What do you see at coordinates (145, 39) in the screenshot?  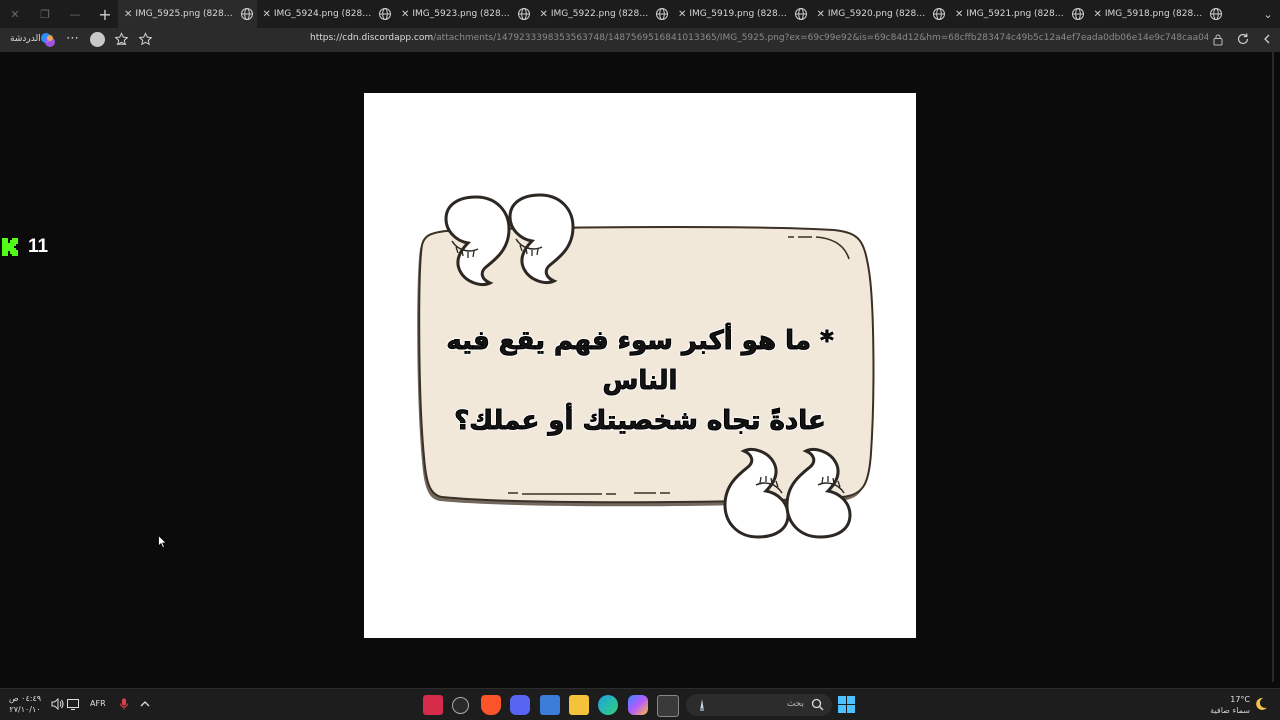 I see `add-favorite-icon` at bounding box center [145, 39].